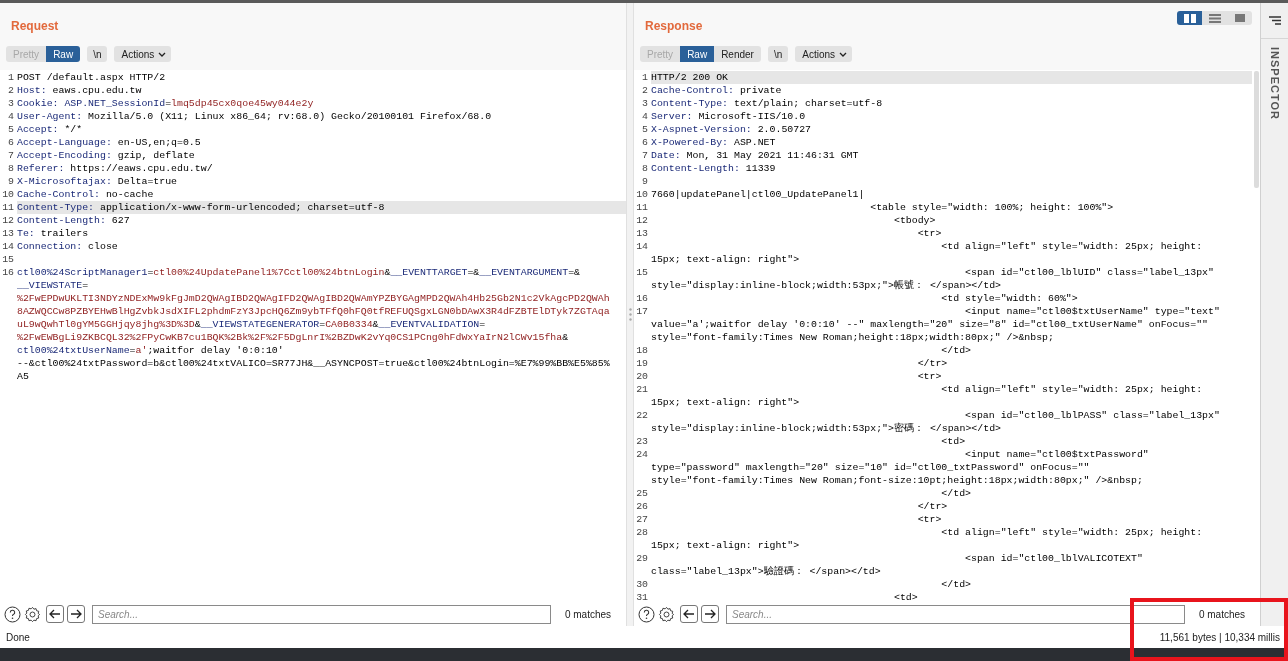 Image resolution: width=1288 pixels, height=661 pixels. I want to click on code-line: User-Agent: Mozilla/5.0 (X11; Linux x86_64; rv:68.0) Gecko/20100101 Firefox/68.0, so click(255, 116).